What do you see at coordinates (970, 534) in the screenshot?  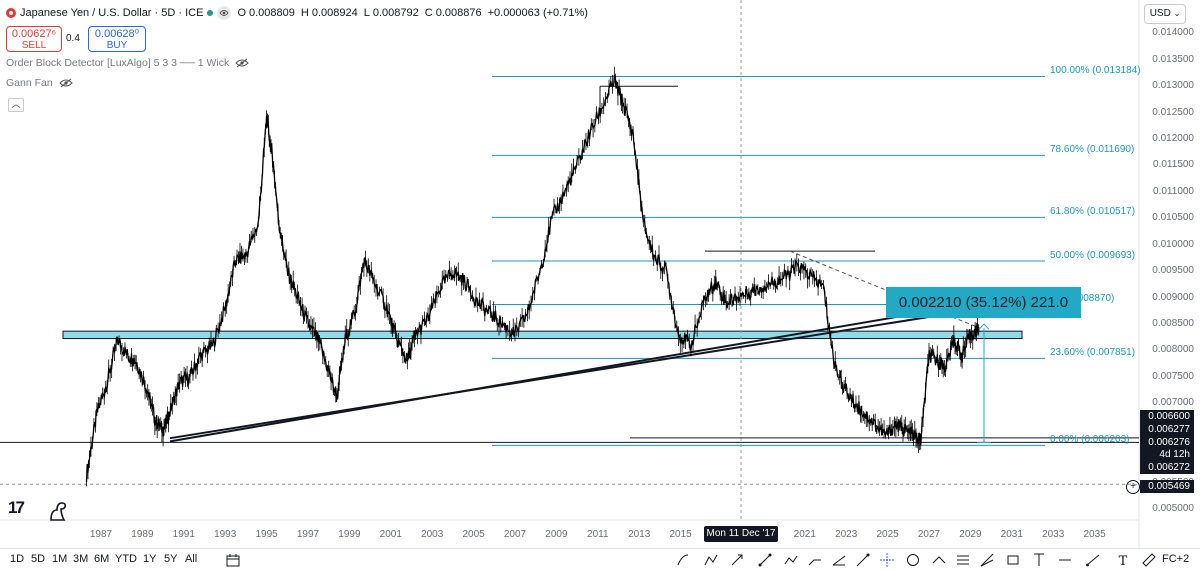 I see `time-tick-label: 2029` at bounding box center [970, 534].